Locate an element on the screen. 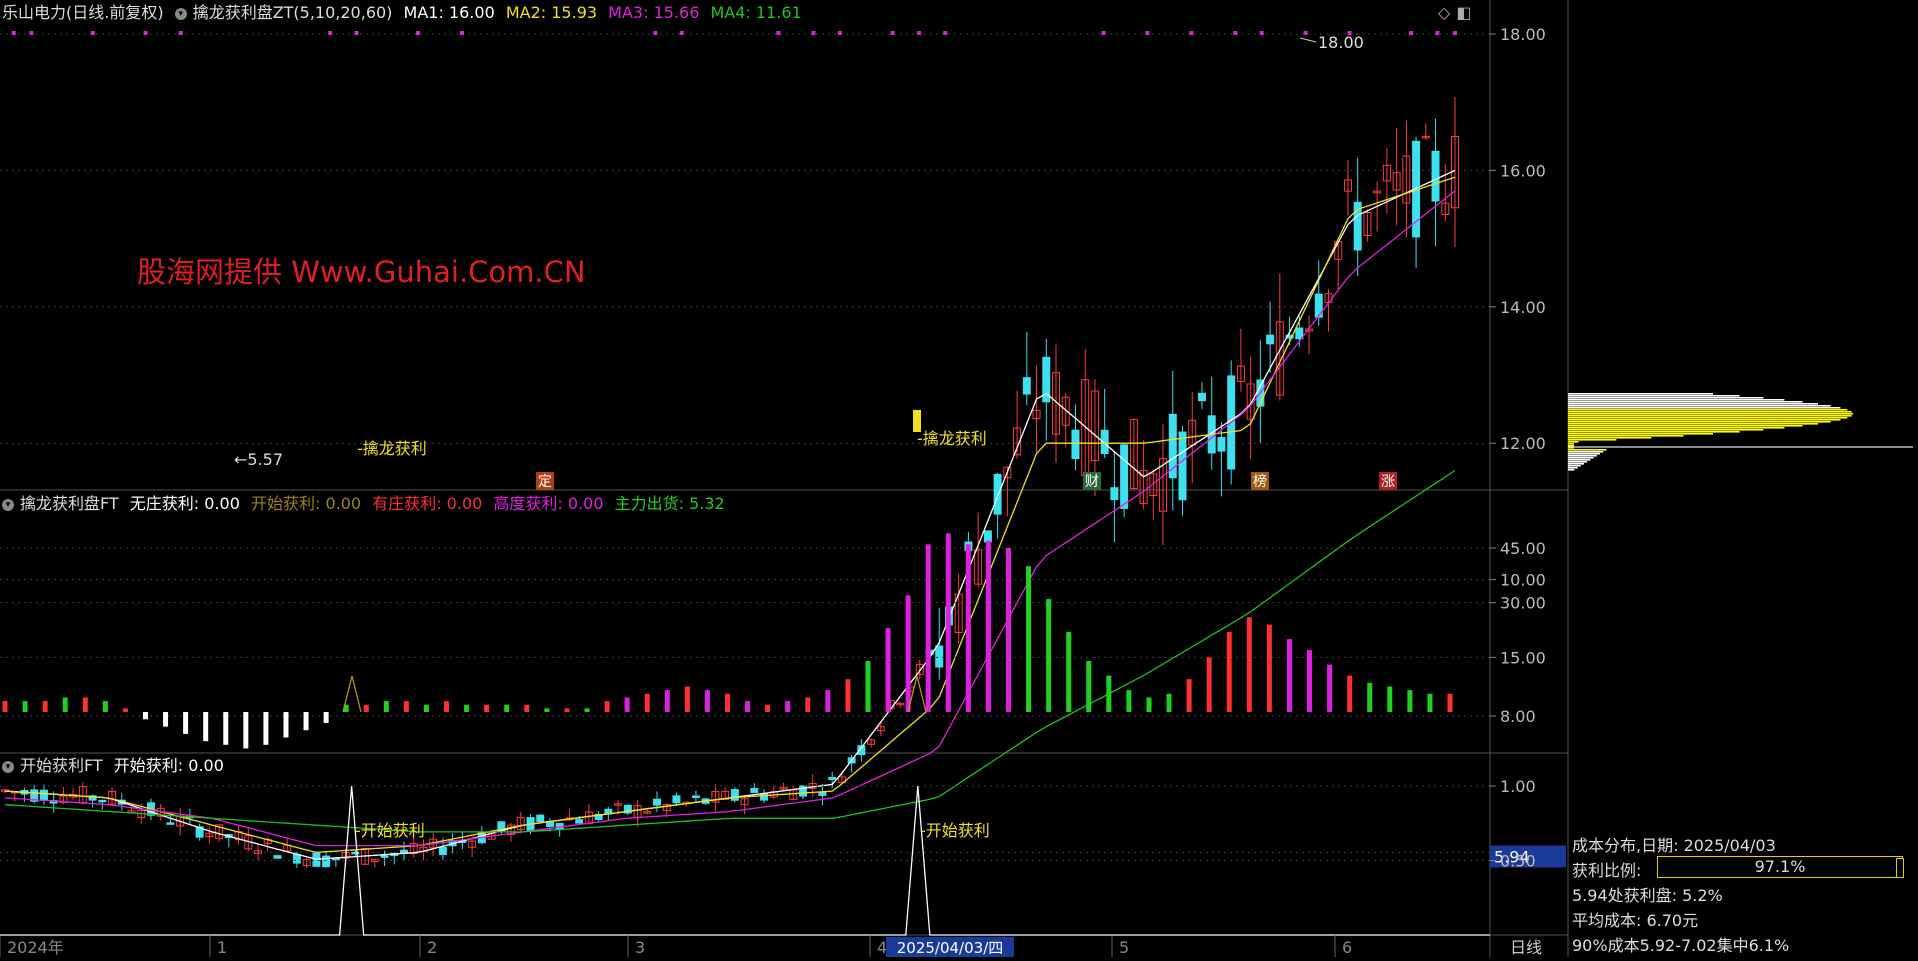 The image size is (1918, 961). time-axis-label: 5 is located at coordinates (1124, 947).